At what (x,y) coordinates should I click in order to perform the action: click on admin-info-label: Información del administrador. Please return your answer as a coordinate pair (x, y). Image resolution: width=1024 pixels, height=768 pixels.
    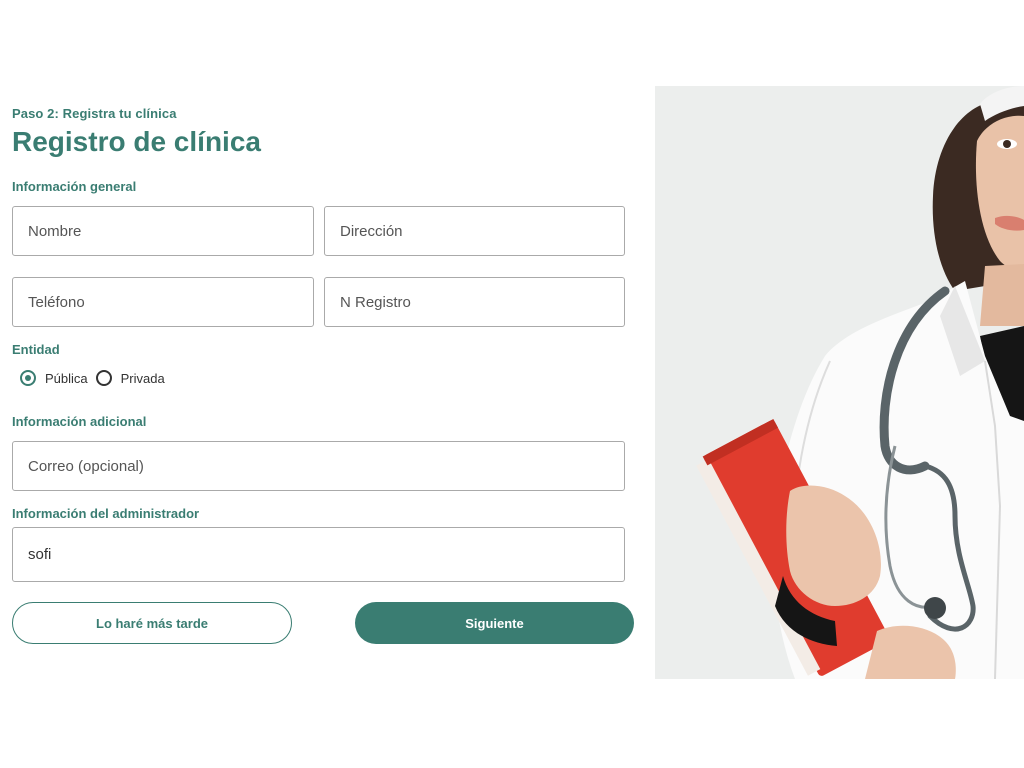
    Looking at the image, I should click on (106, 513).